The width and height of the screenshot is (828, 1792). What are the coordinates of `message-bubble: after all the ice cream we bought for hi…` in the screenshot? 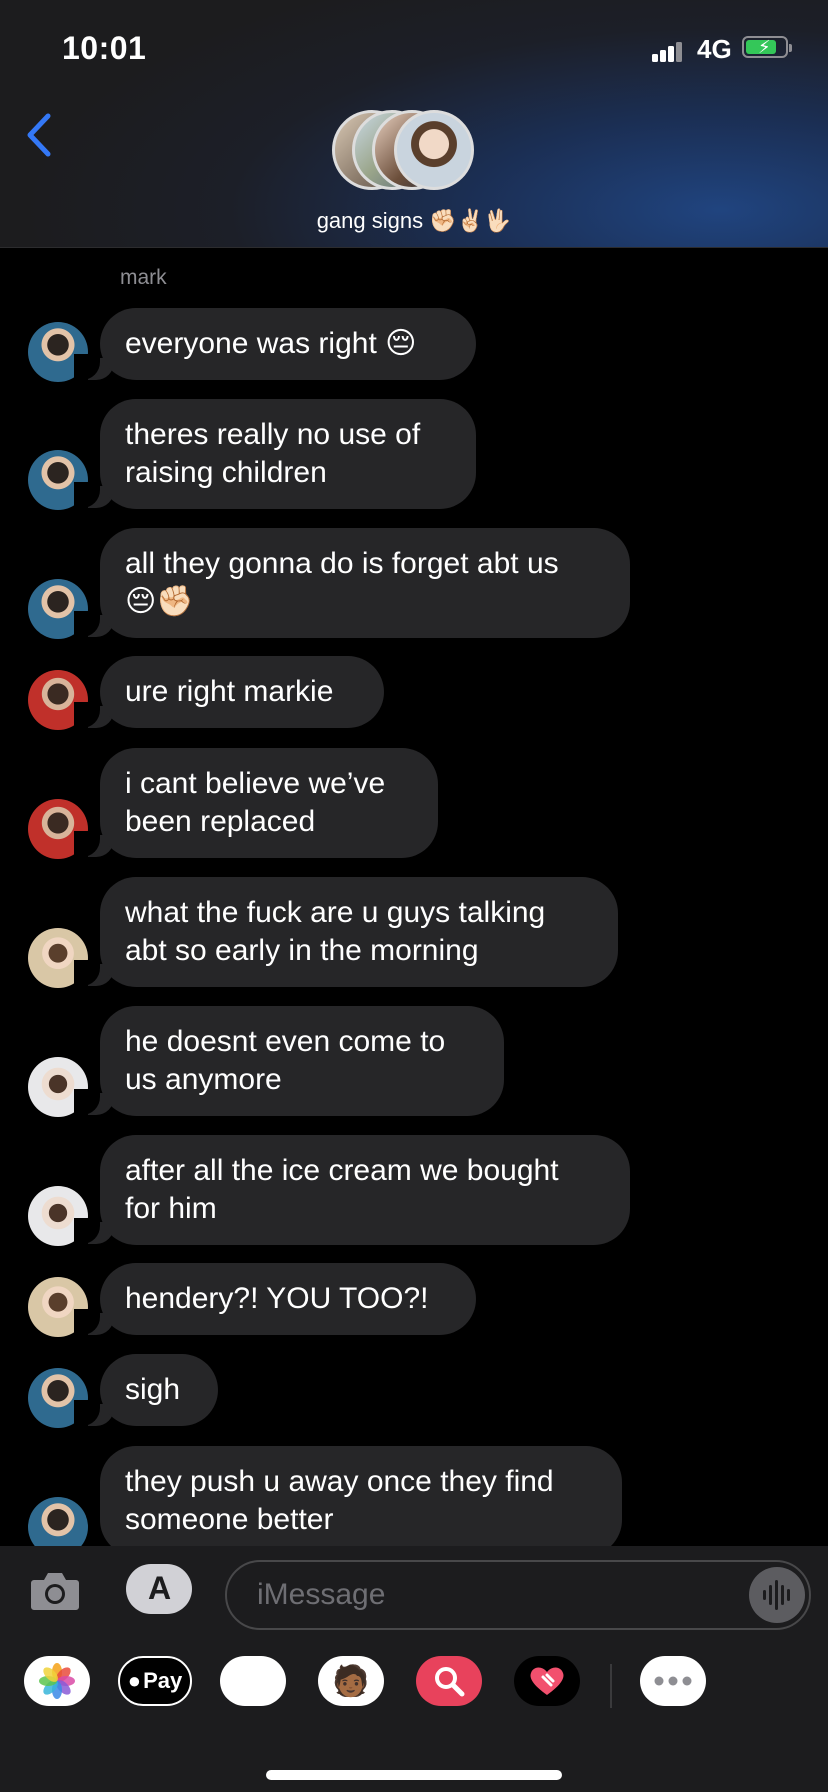 It's located at (365, 1190).